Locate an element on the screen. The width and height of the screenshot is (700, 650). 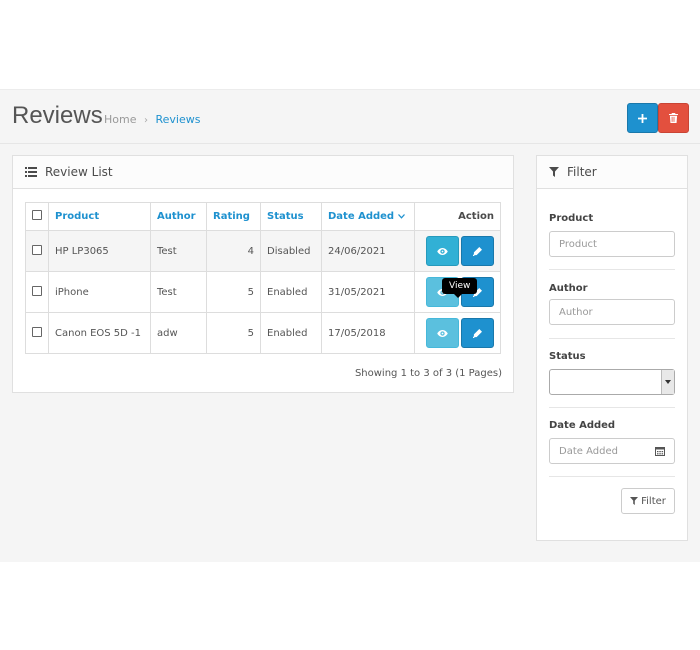
list-icon is located at coordinates (31, 172).